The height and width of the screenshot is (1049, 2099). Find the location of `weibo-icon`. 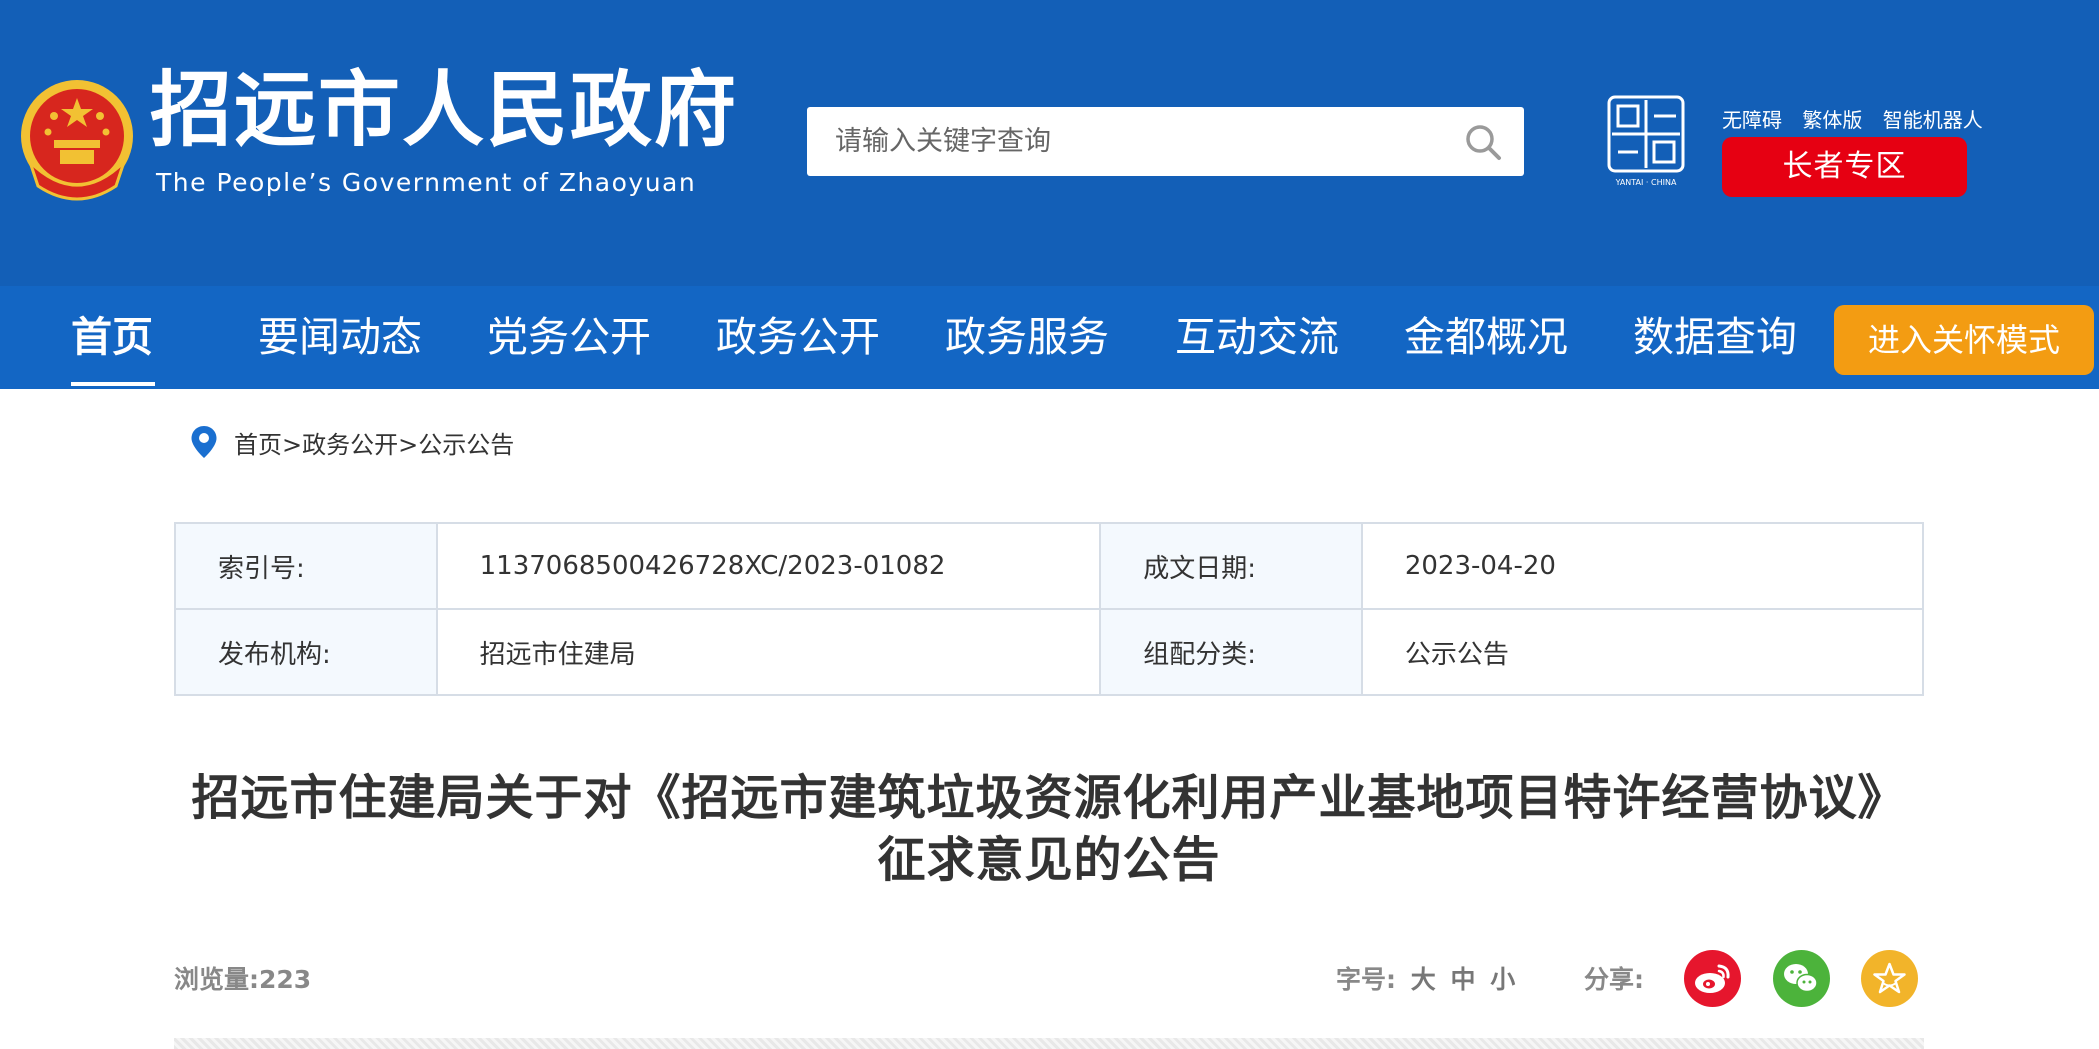

weibo-icon is located at coordinates (1712, 978).